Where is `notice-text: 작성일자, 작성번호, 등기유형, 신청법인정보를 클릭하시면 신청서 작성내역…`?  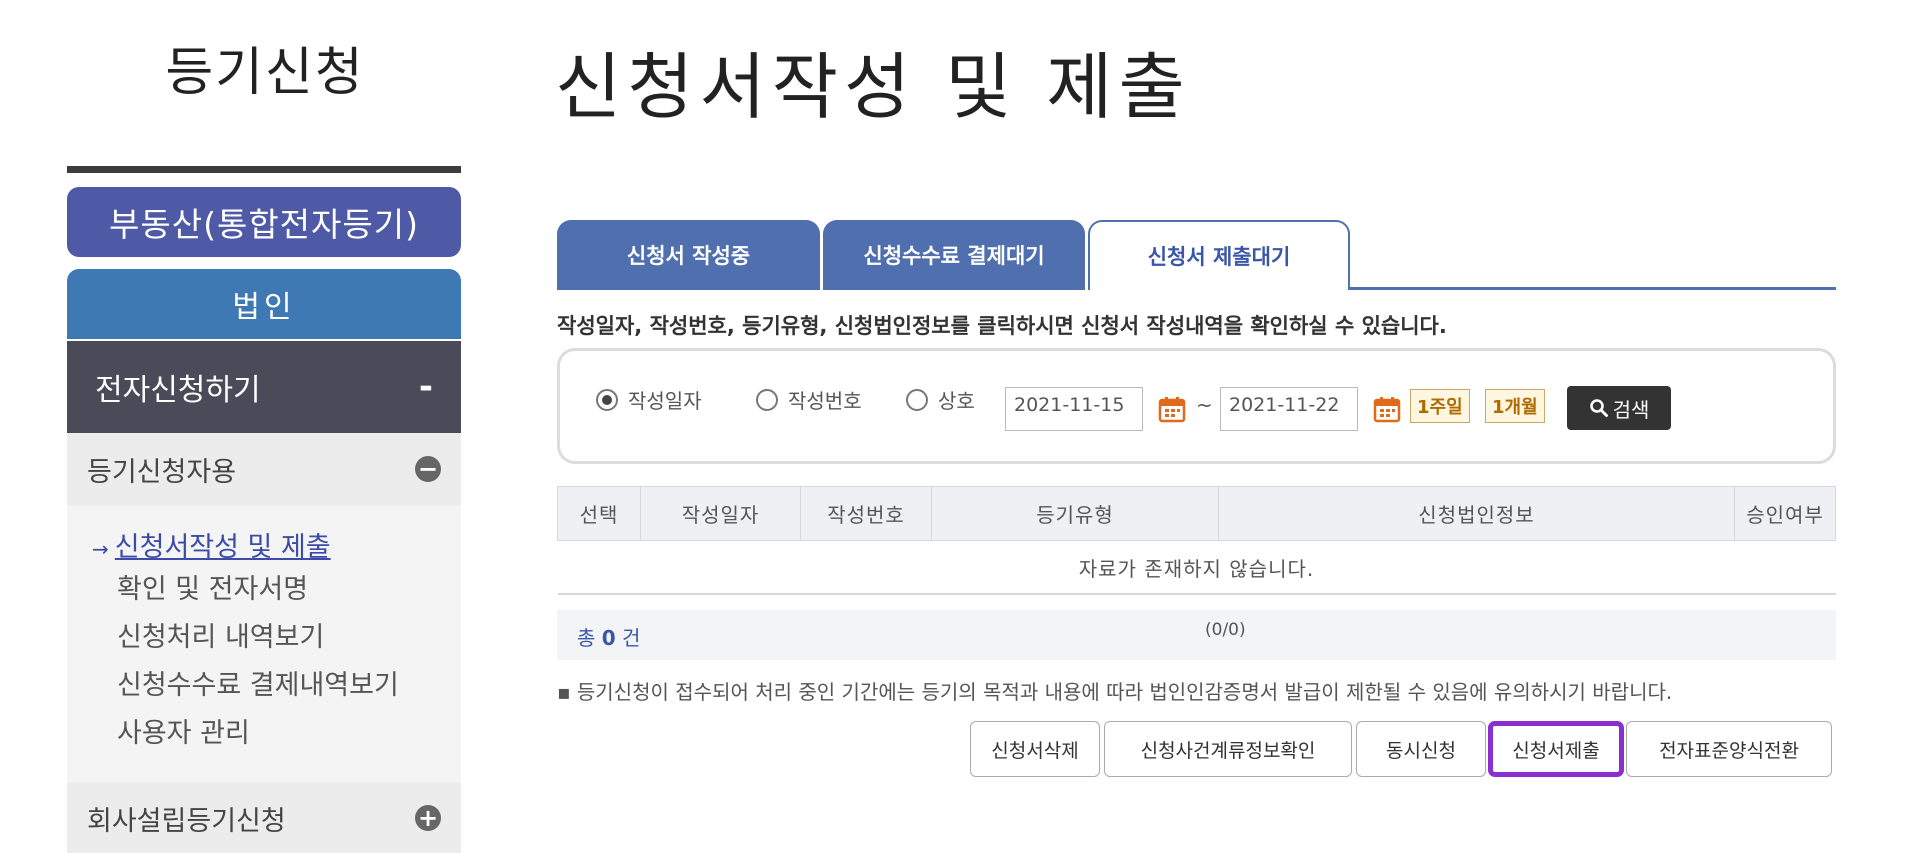
notice-text: 작성일자, 작성번호, 등기유형, 신청법인정보를 클릭하시면 신청서 작성내역… is located at coordinates (1002, 326).